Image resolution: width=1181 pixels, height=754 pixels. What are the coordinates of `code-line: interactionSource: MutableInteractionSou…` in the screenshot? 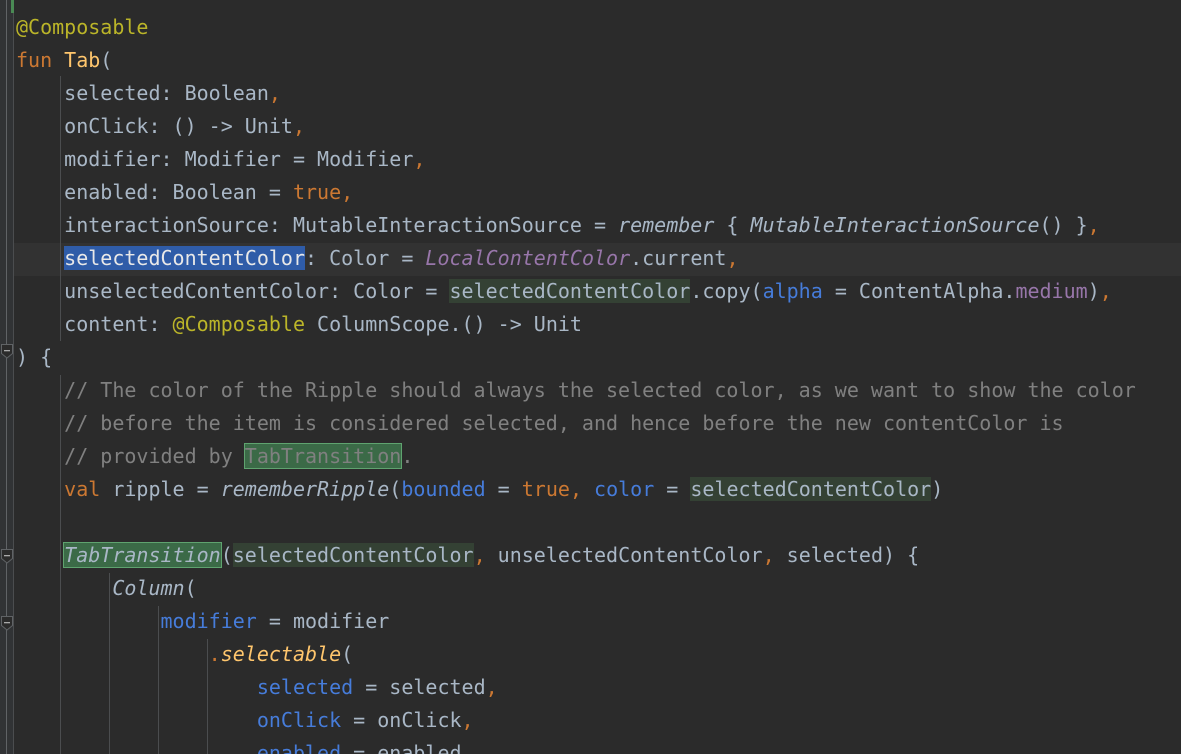 It's located at (558, 225).